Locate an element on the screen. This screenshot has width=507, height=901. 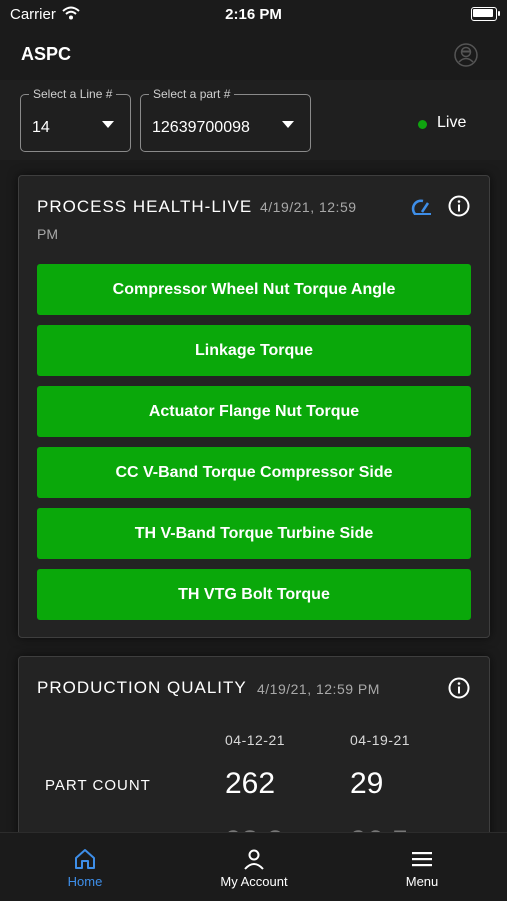
part-select-label: Select a part # is located at coordinates (192, 94).